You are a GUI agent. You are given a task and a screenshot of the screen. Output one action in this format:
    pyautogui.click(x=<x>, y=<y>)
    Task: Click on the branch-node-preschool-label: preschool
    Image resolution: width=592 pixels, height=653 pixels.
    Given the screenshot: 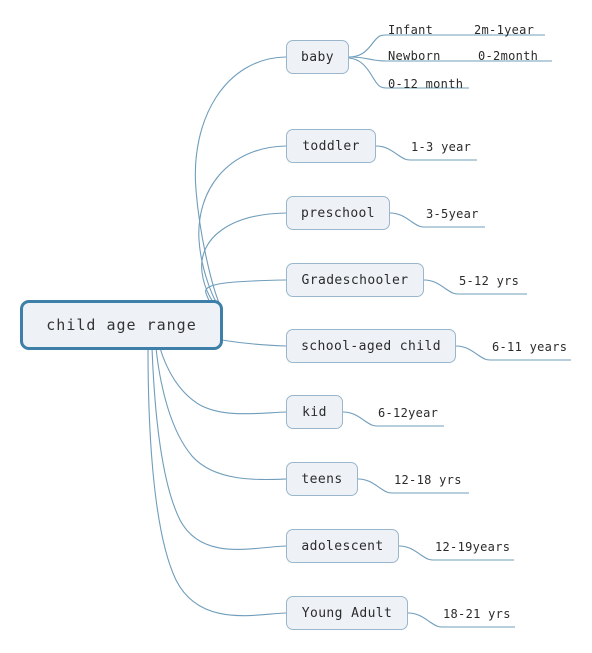 What is the action you would take?
    pyautogui.click(x=338, y=213)
    